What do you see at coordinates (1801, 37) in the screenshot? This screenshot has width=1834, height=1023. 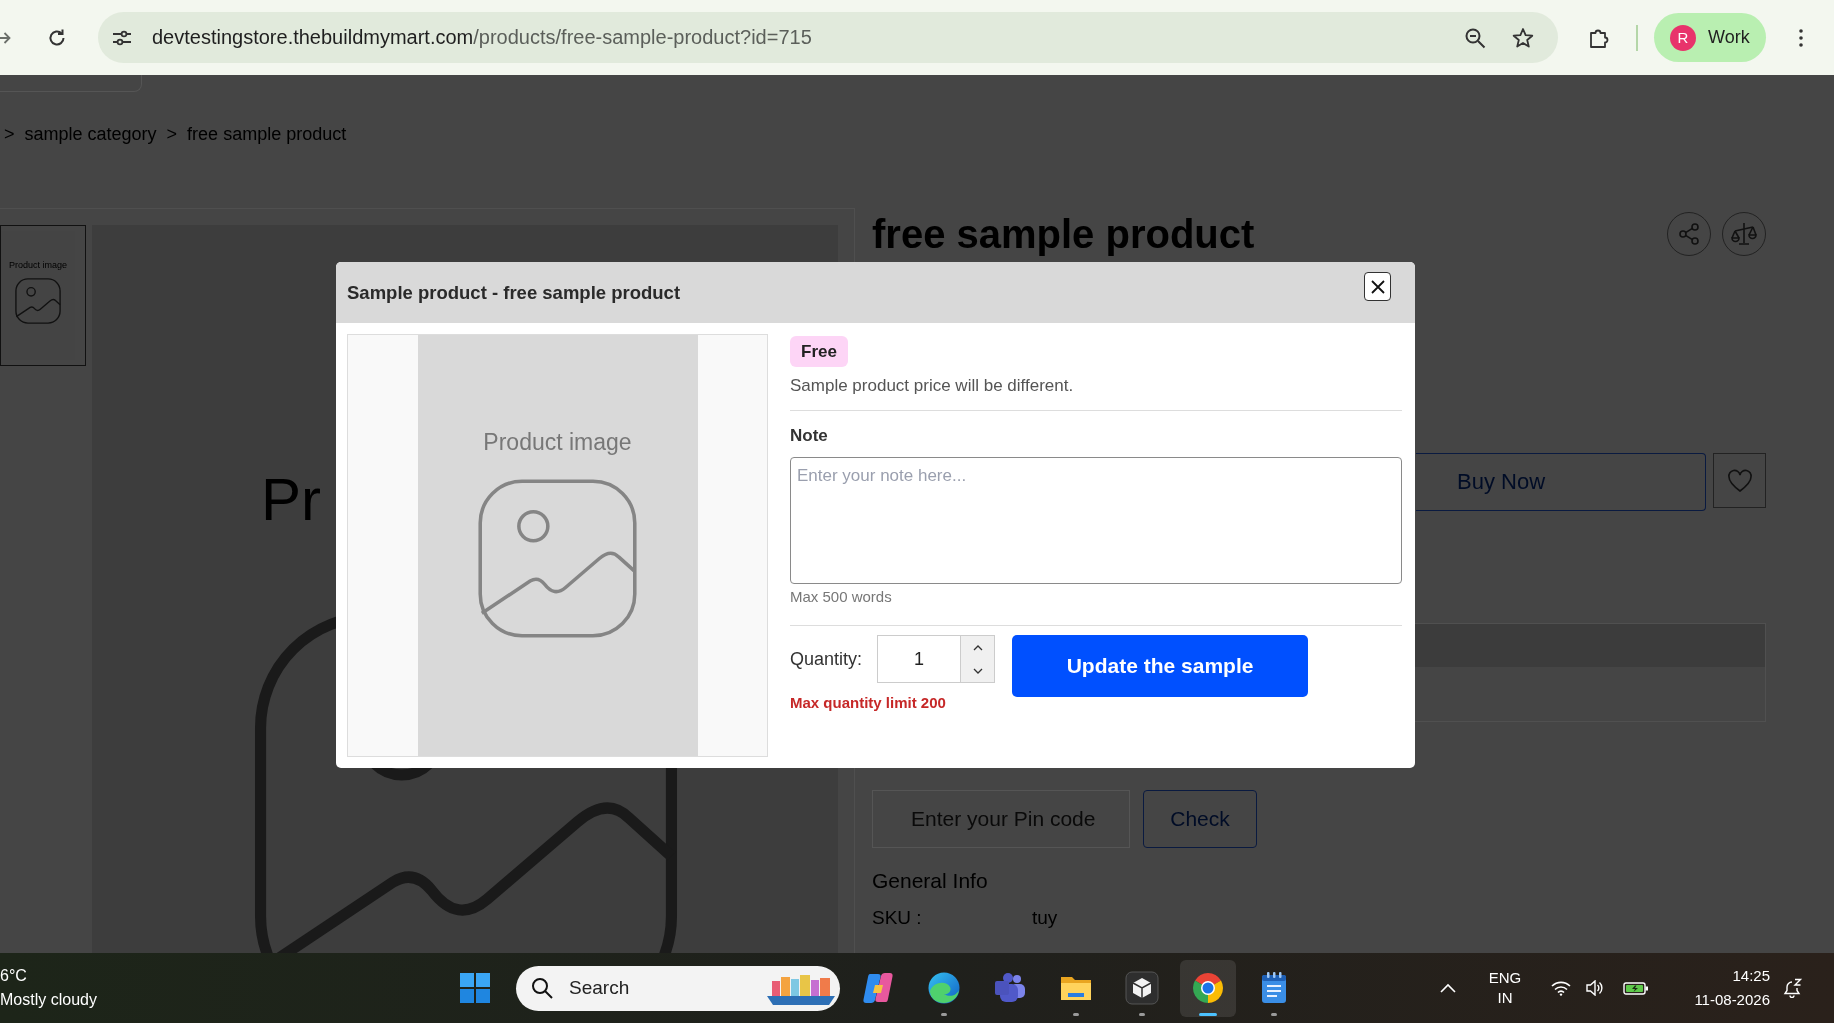 I see `kebab-menu-icon` at bounding box center [1801, 37].